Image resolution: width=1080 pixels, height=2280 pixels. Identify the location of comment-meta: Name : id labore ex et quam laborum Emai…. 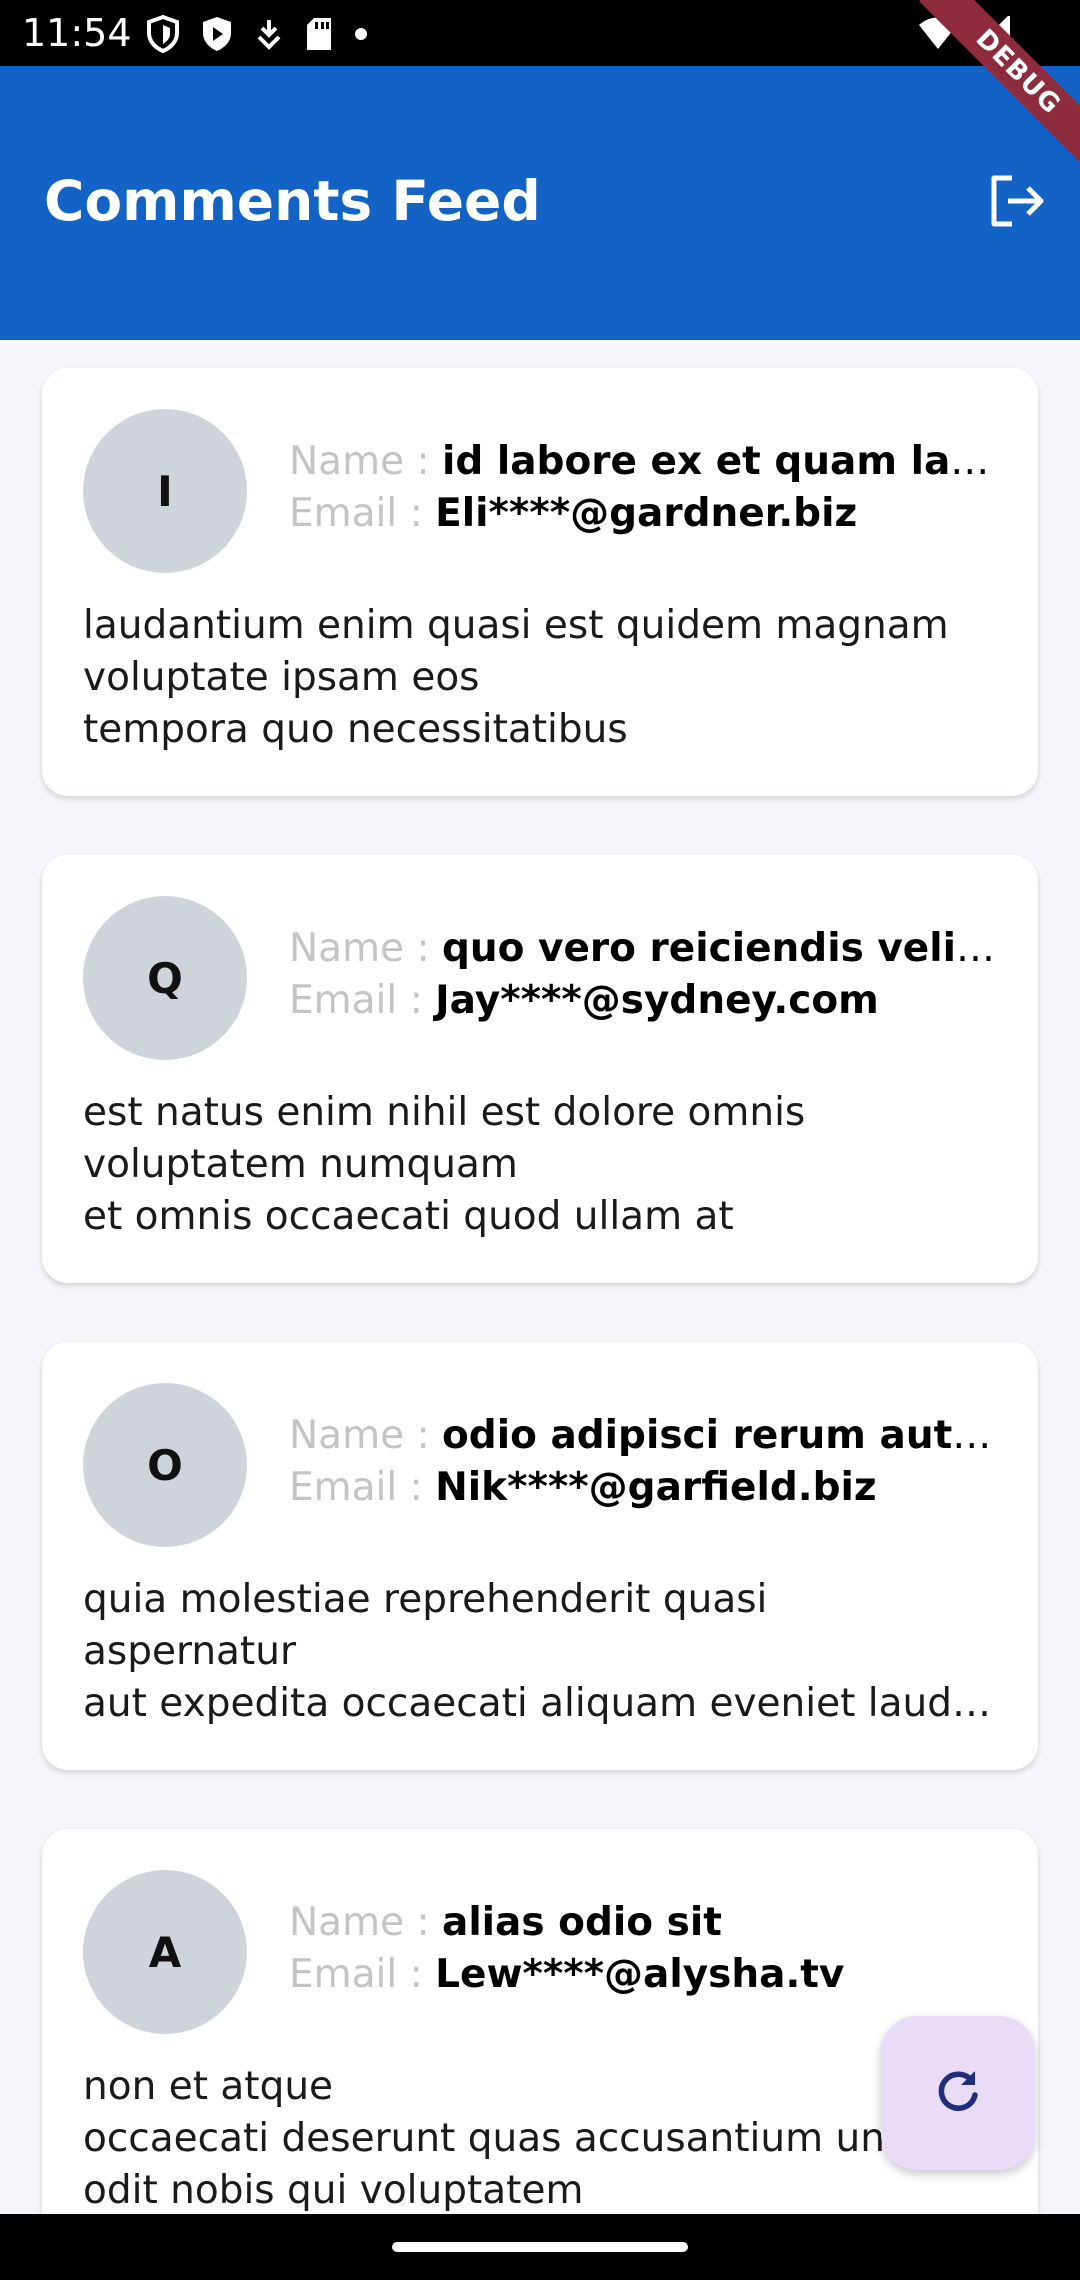
(646, 488).